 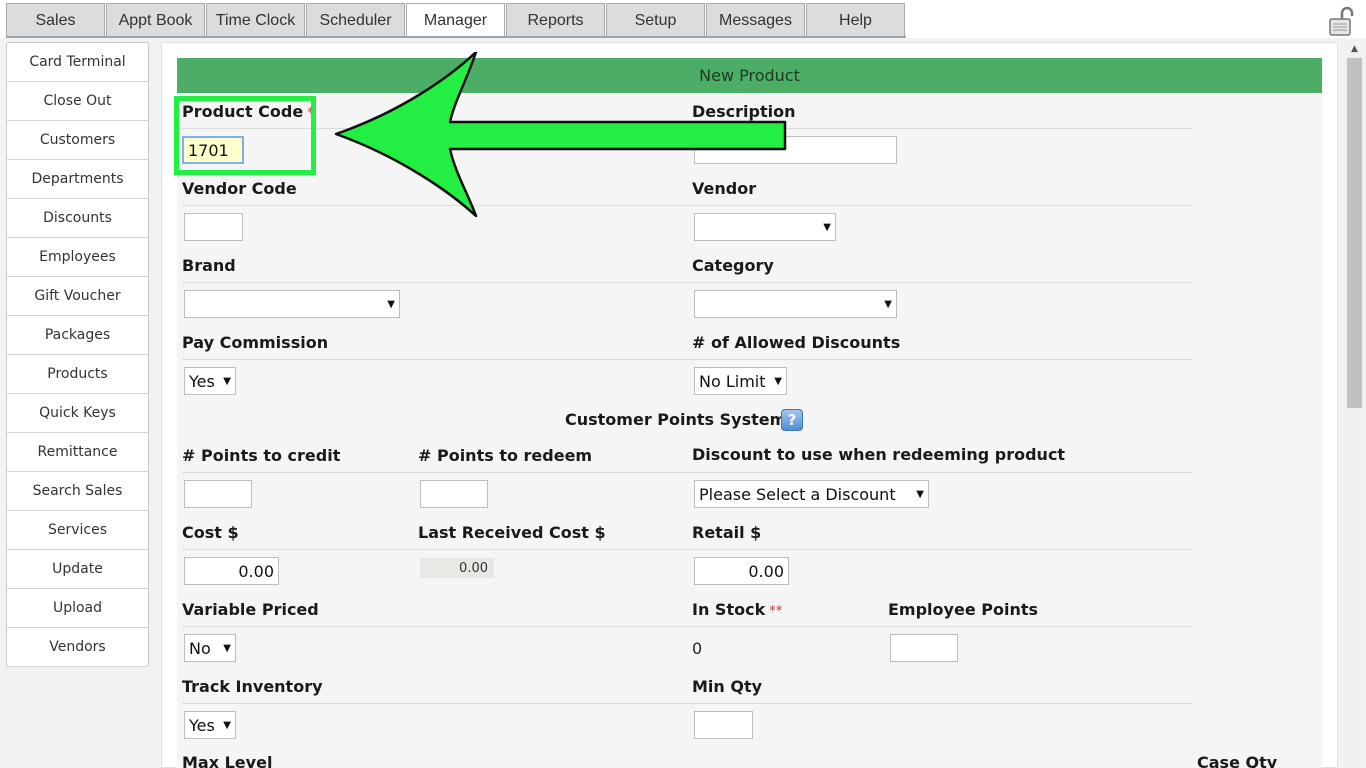 I want to click on sidebar-item-close-out: Close Out, so click(x=77, y=101).